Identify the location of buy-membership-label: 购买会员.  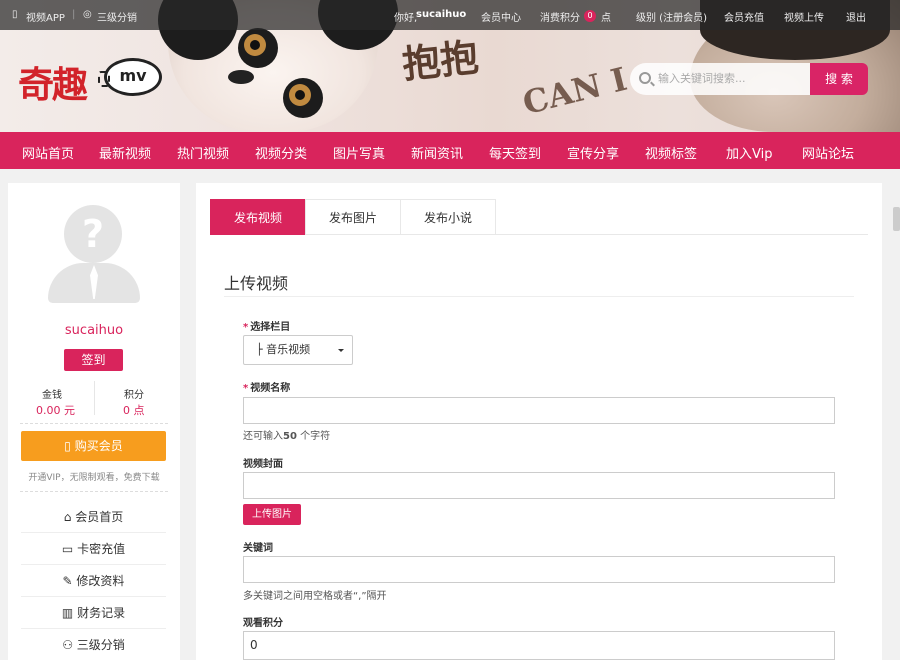
(98, 446).